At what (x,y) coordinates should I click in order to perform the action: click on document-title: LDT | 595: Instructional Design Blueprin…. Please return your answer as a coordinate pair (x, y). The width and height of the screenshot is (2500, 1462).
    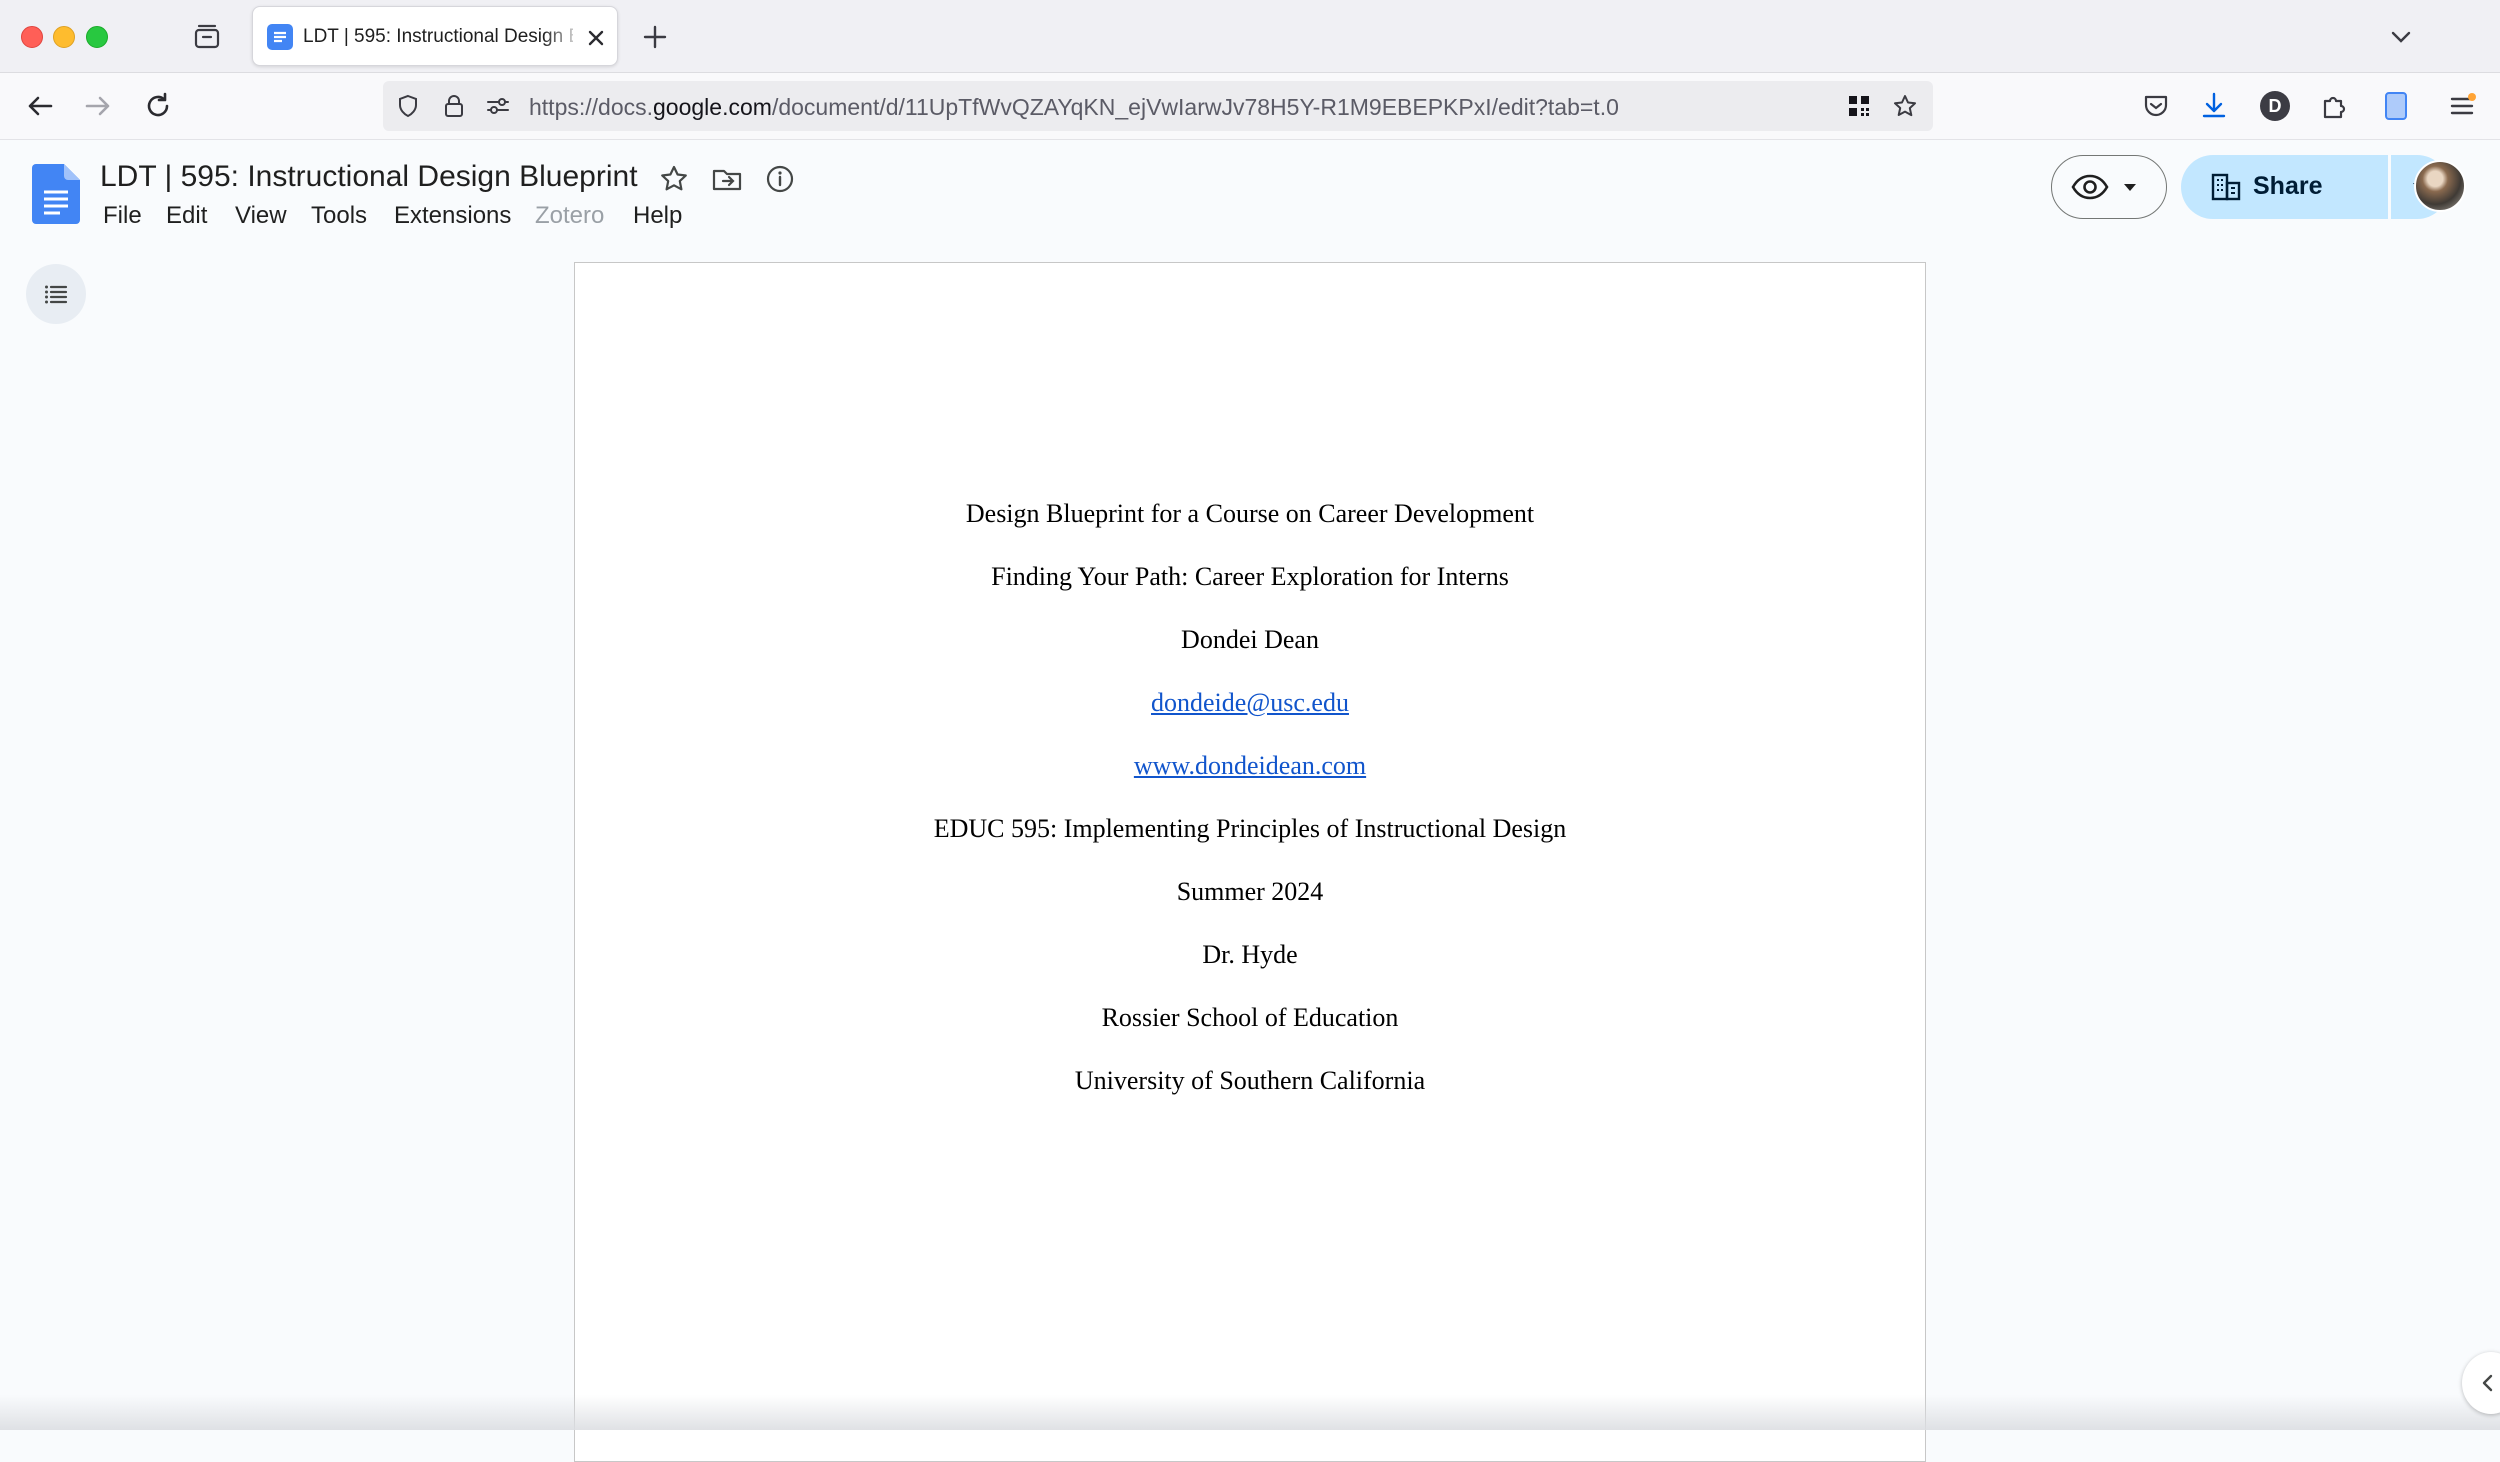
    Looking at the image, I should click on (369, 177).